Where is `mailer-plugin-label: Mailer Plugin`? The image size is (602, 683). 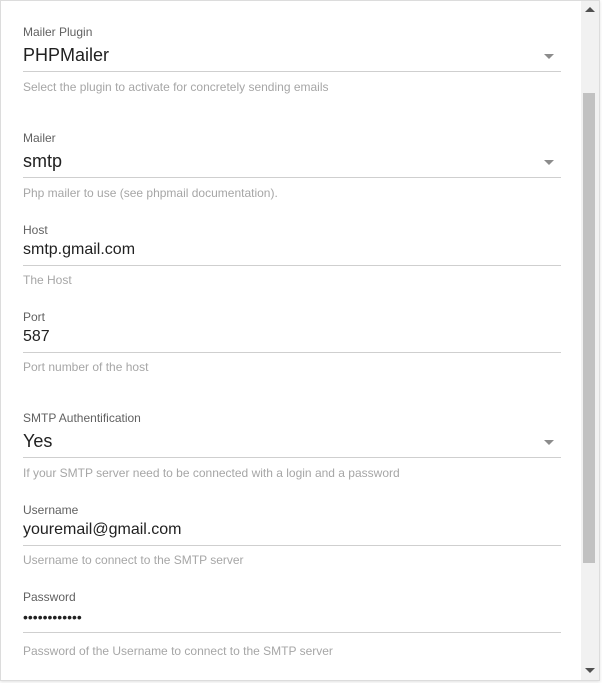
mailer-plugin-label: Mailer Plugin is located at coordinates (58, 32).